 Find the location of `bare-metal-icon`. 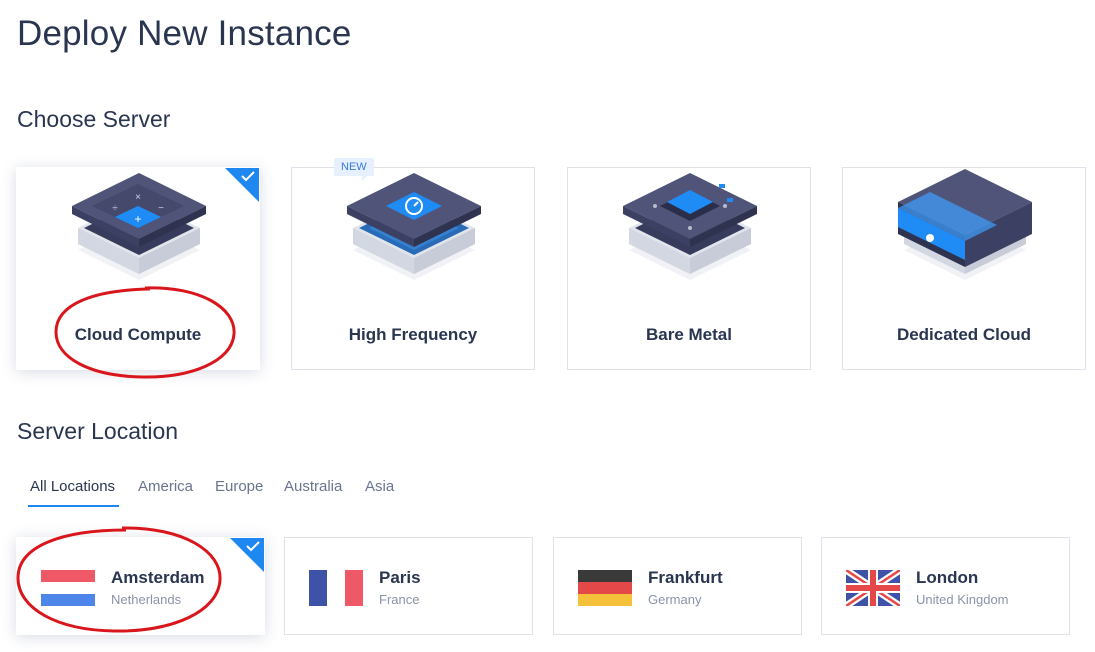

bare-metal-icon is located at coordinates (690, 226).